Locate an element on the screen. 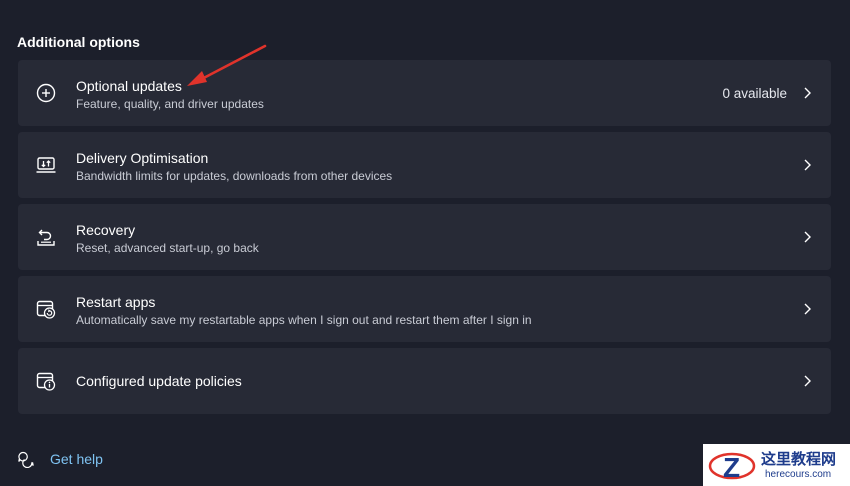 The height and width of the screenshot is (486, 850). get-help-link: Get help is located at coordinates (60, 459).